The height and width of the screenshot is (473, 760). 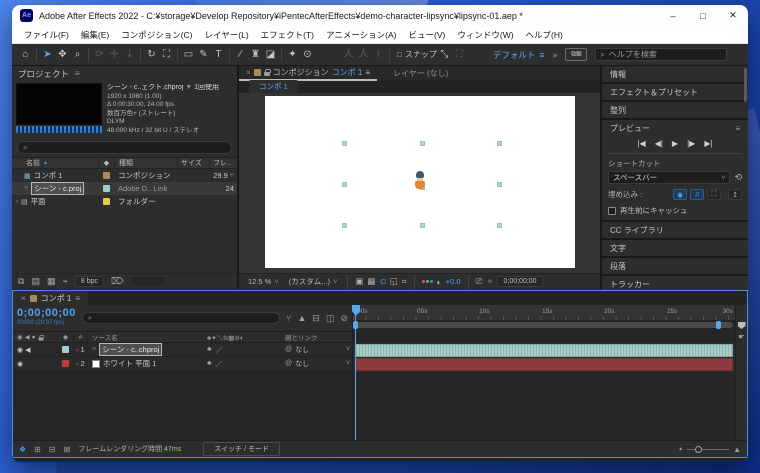 What do you see at coordinates (45, 163) in the screenshot?
I see `sort-ascending-icon: ▲` at bounding box center [45, 163].